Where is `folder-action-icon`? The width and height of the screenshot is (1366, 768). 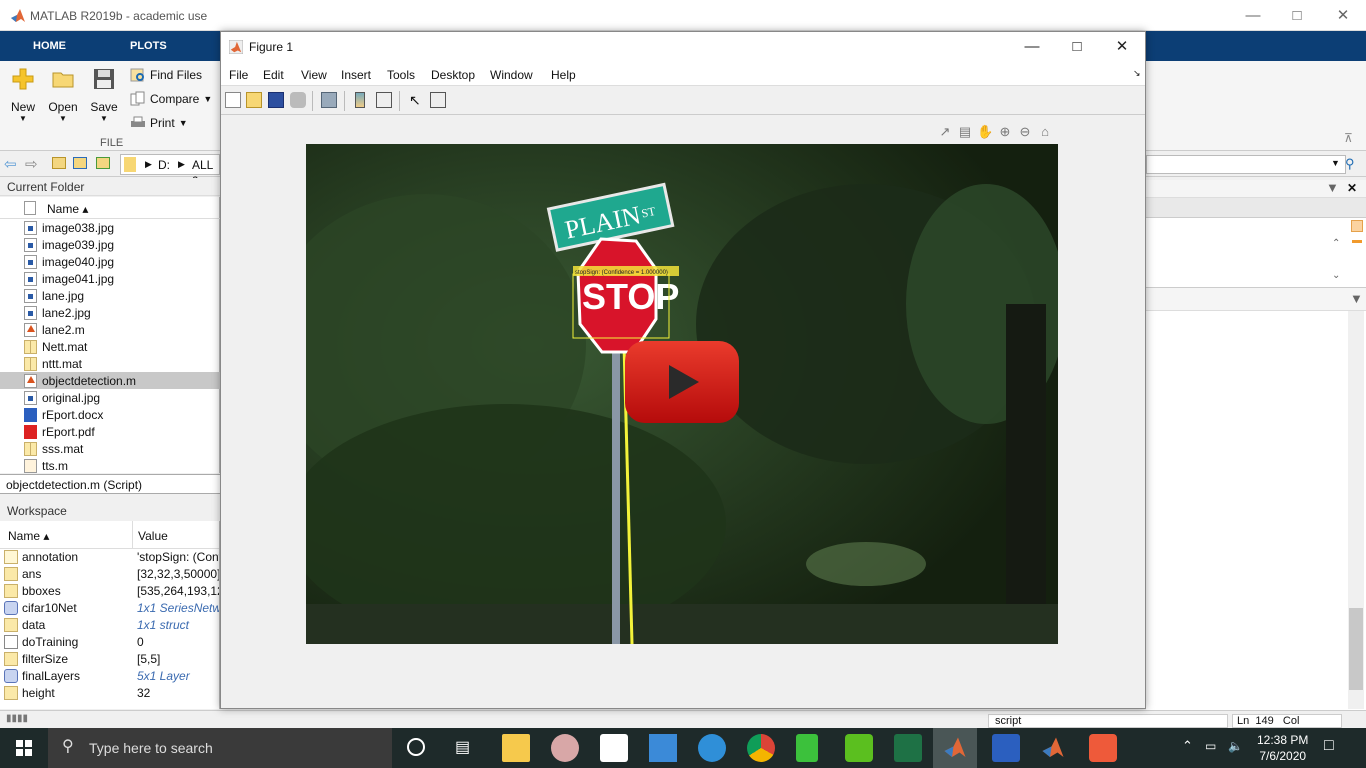
folder-action-icon is located at coordinates (103, 163).